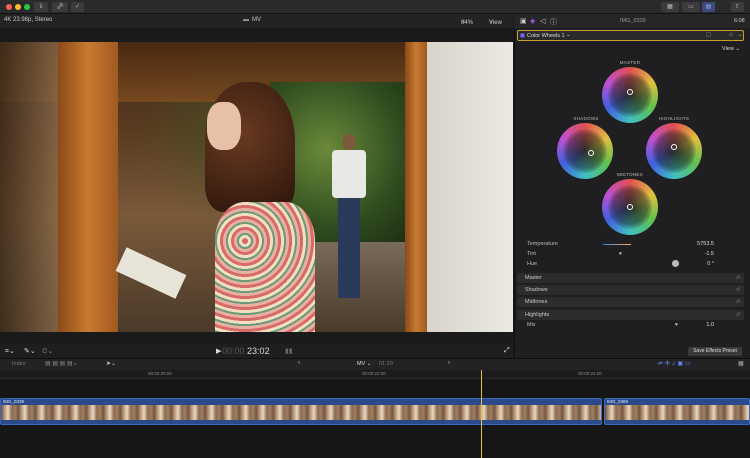 The height and width of the screenshot is (458, 750). I want to click on tint-slider: ♥, so click(620, 254).